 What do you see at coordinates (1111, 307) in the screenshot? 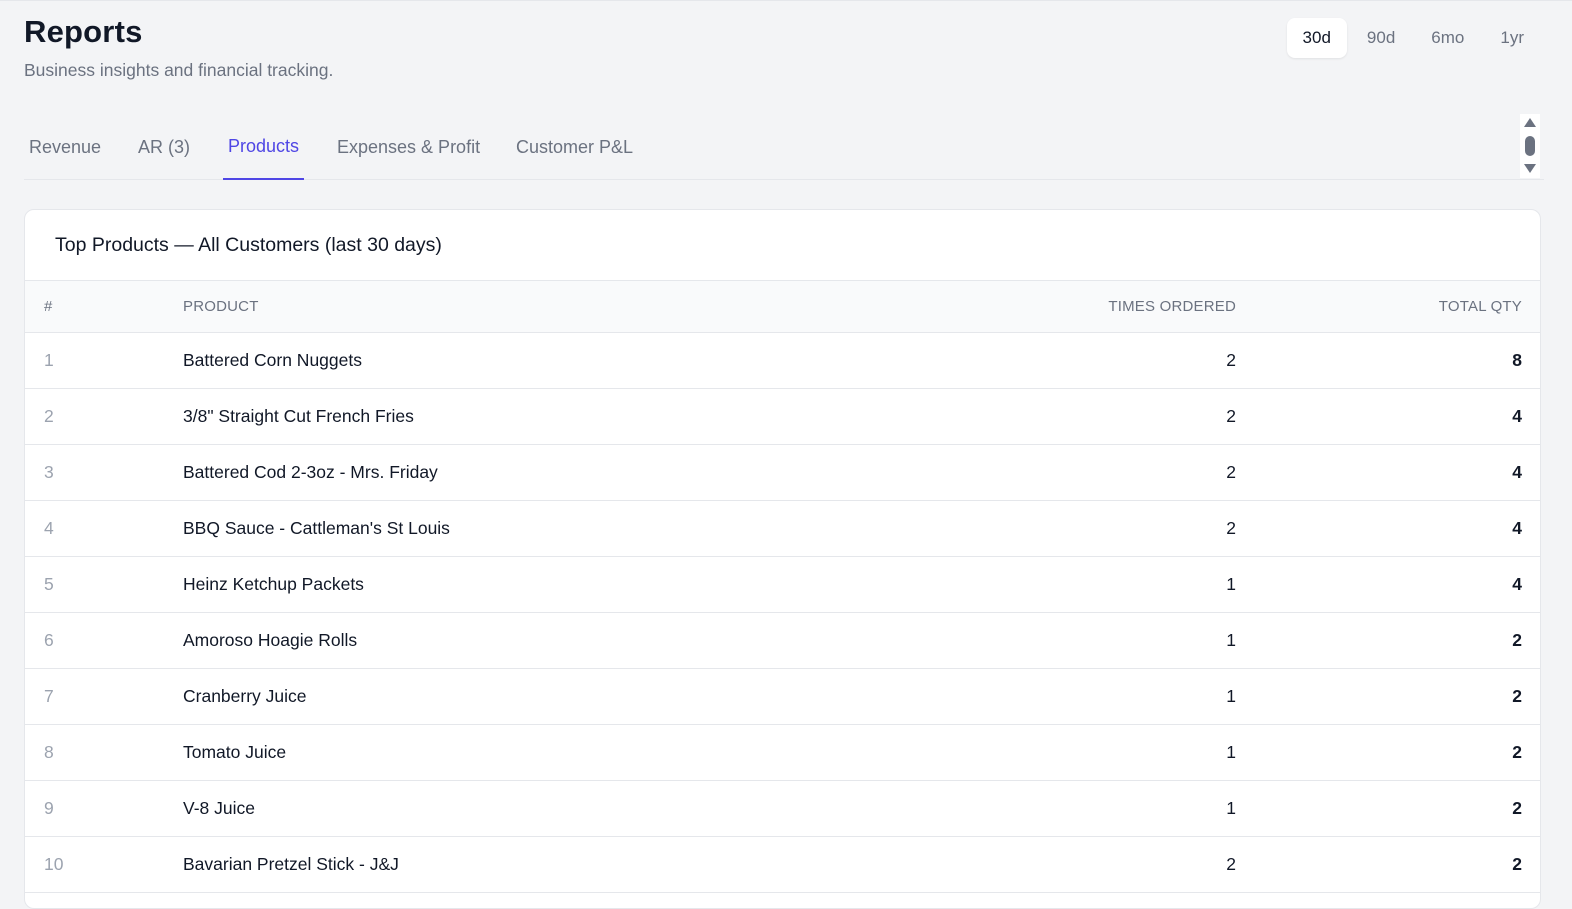
I see `column-header-times-ordered: Times Ordered` at bounding box center [1111, 307].